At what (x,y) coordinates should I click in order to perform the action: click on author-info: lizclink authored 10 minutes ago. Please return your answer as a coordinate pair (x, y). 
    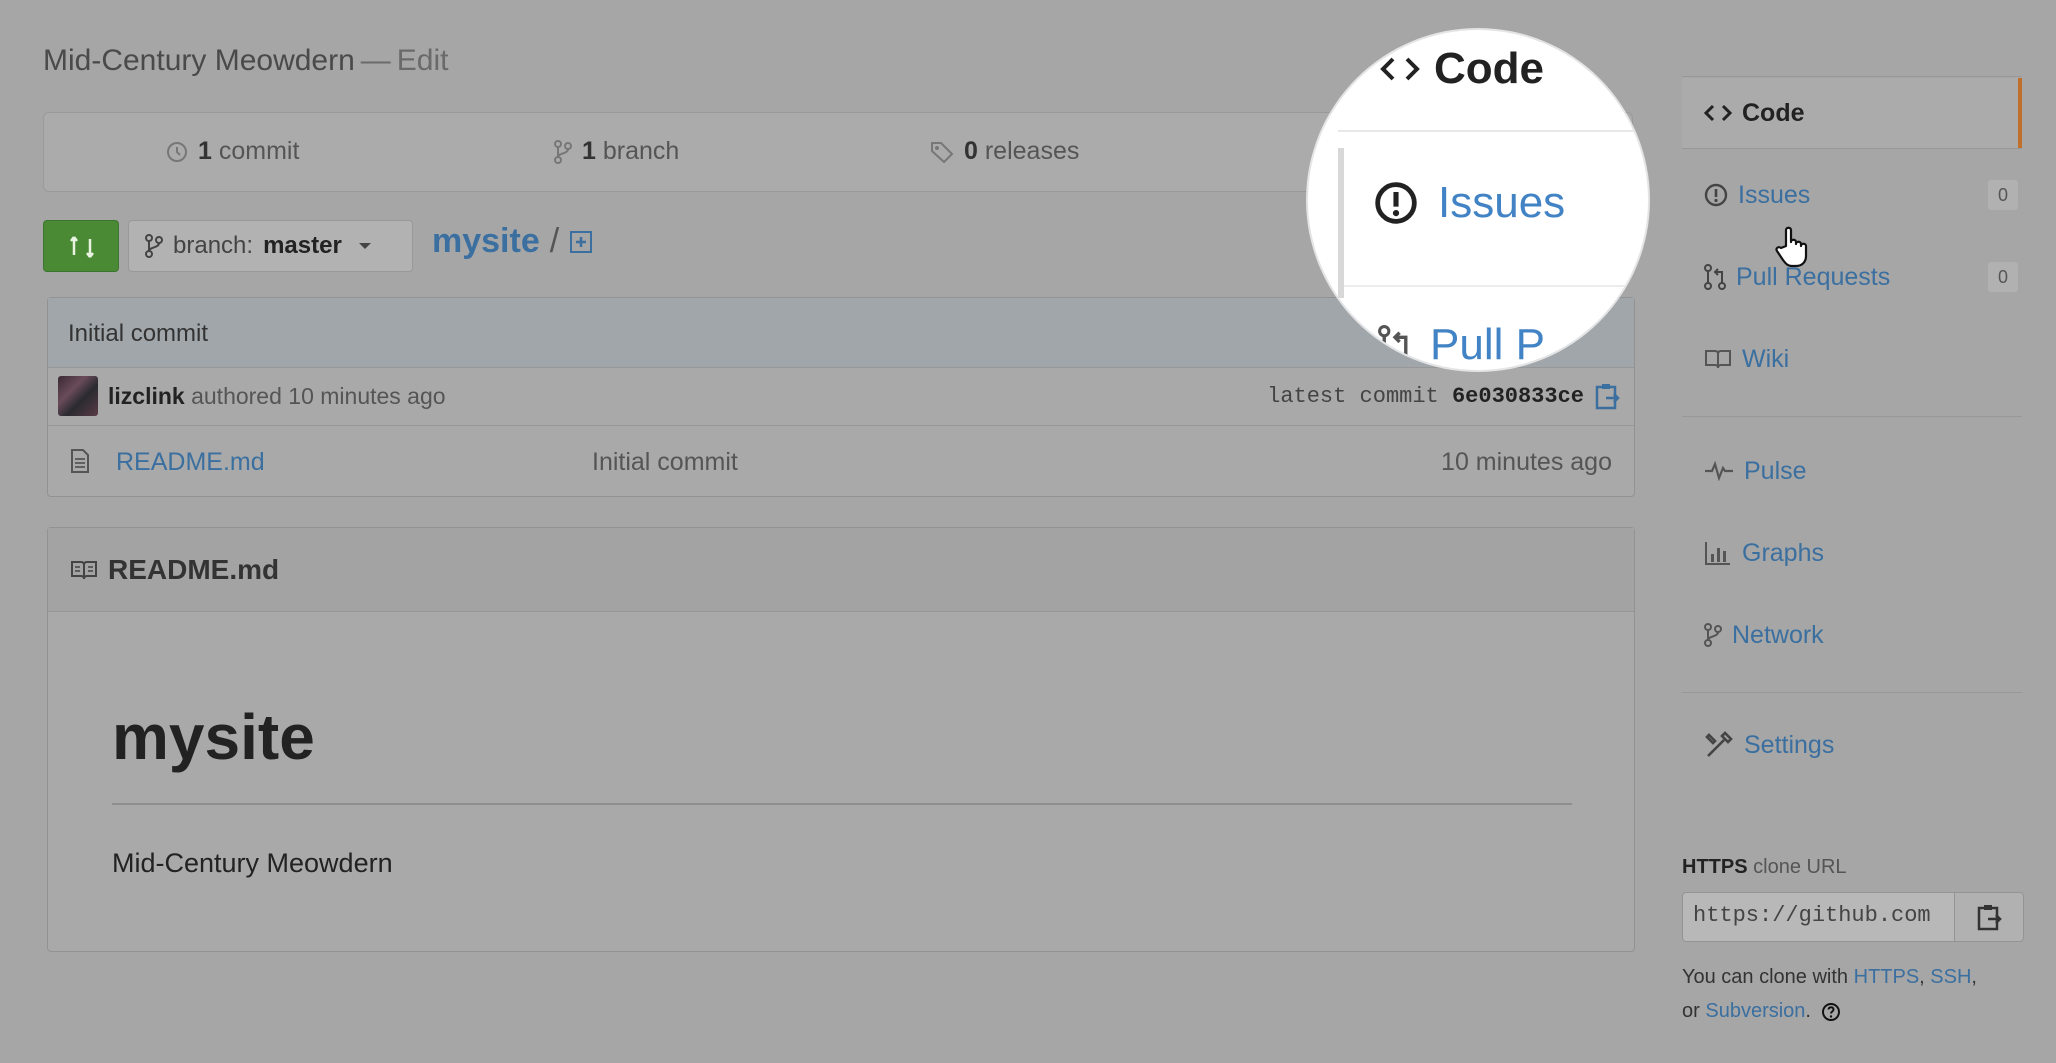
    Looking at the image, I should click on (277, 396).